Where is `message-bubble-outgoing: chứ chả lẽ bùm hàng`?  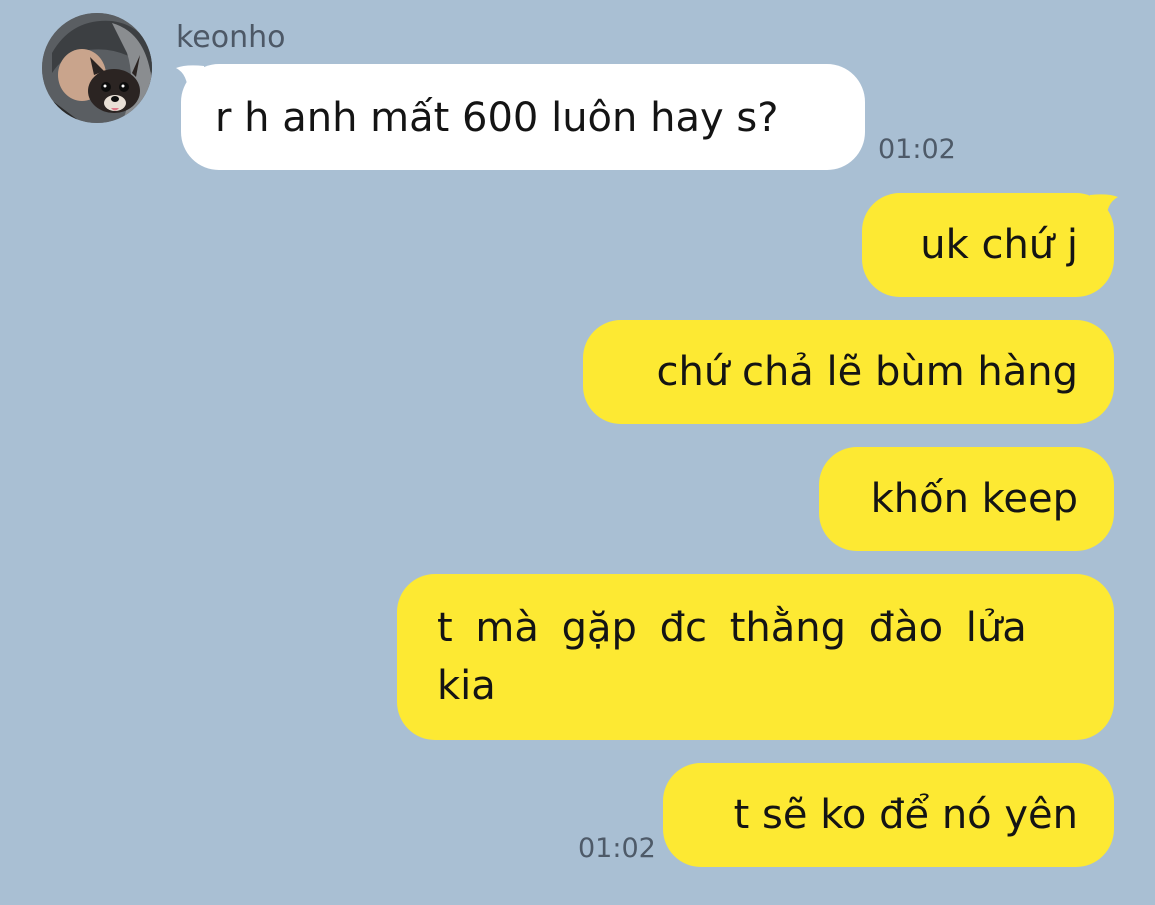 message-bubble-outgoing: chứ chả lẽ bùm hàng is located at coordinates (848, 372).